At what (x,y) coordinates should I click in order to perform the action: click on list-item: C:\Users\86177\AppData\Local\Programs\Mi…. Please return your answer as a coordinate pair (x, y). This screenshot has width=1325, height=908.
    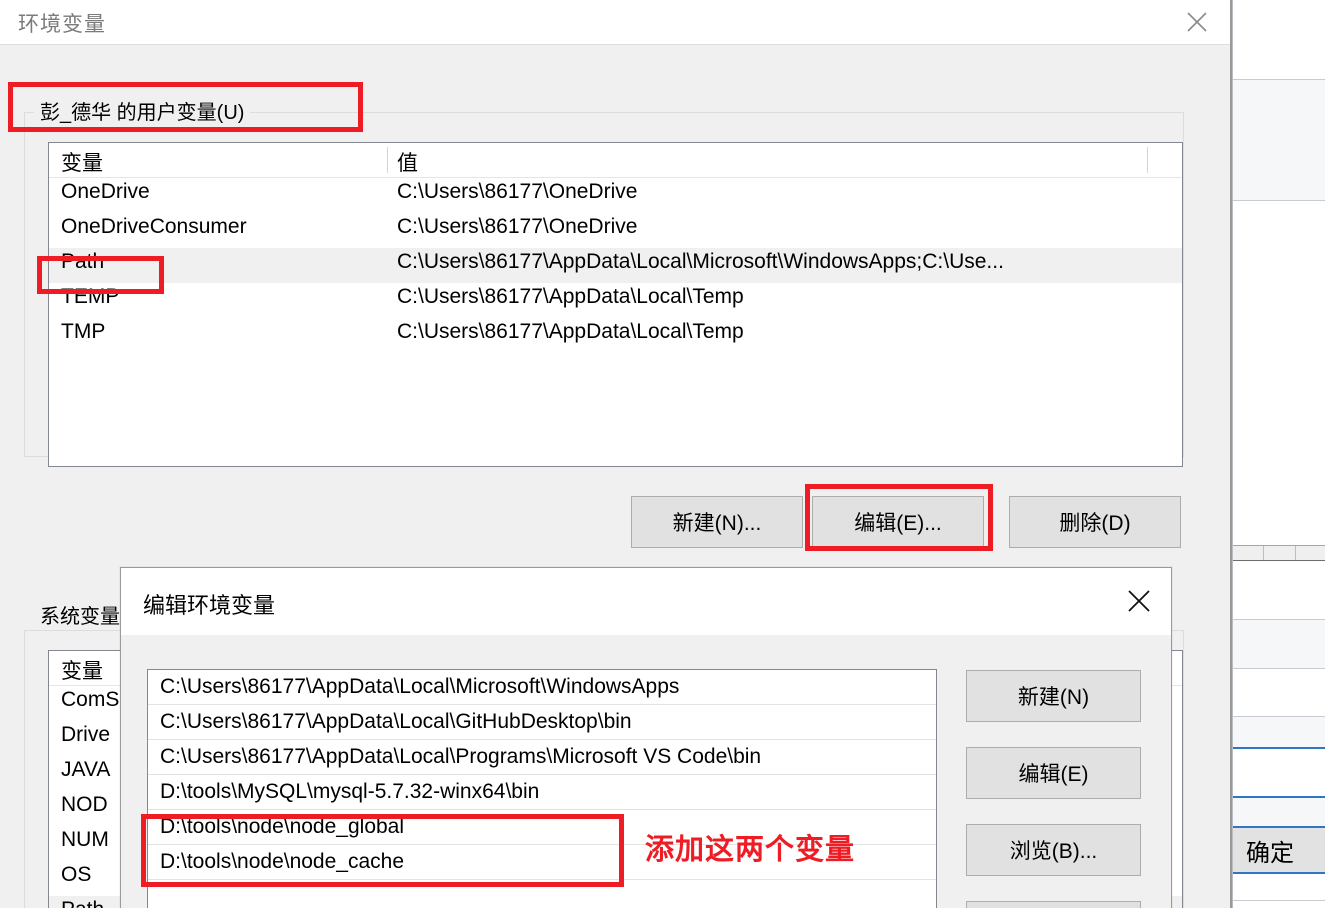
    Looking at the image, I should click on (542, 757).